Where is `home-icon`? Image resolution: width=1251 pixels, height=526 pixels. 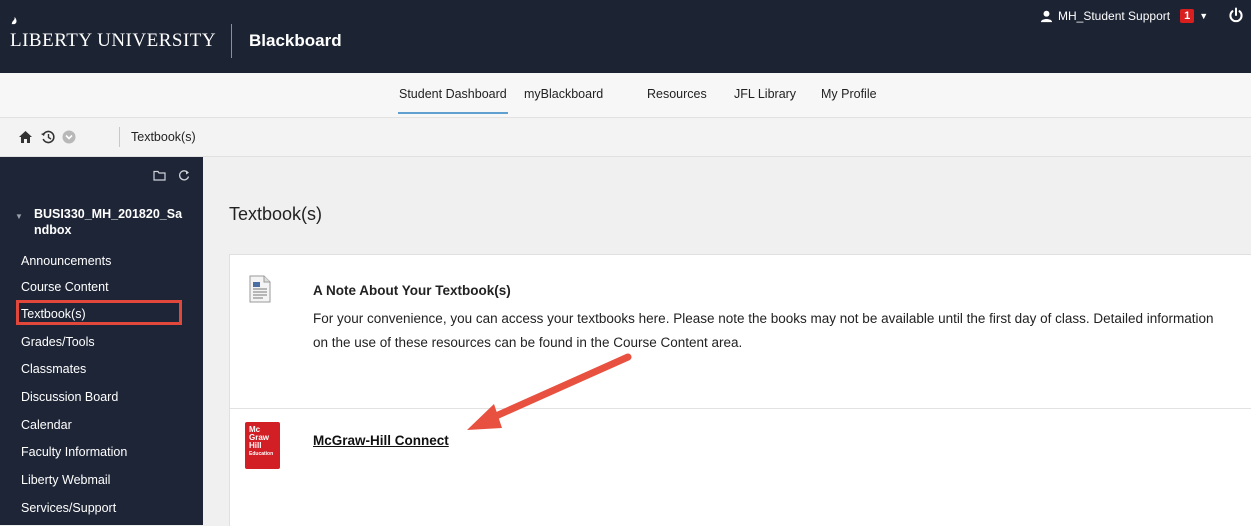 home-icon is located at coordinates (25, 137).